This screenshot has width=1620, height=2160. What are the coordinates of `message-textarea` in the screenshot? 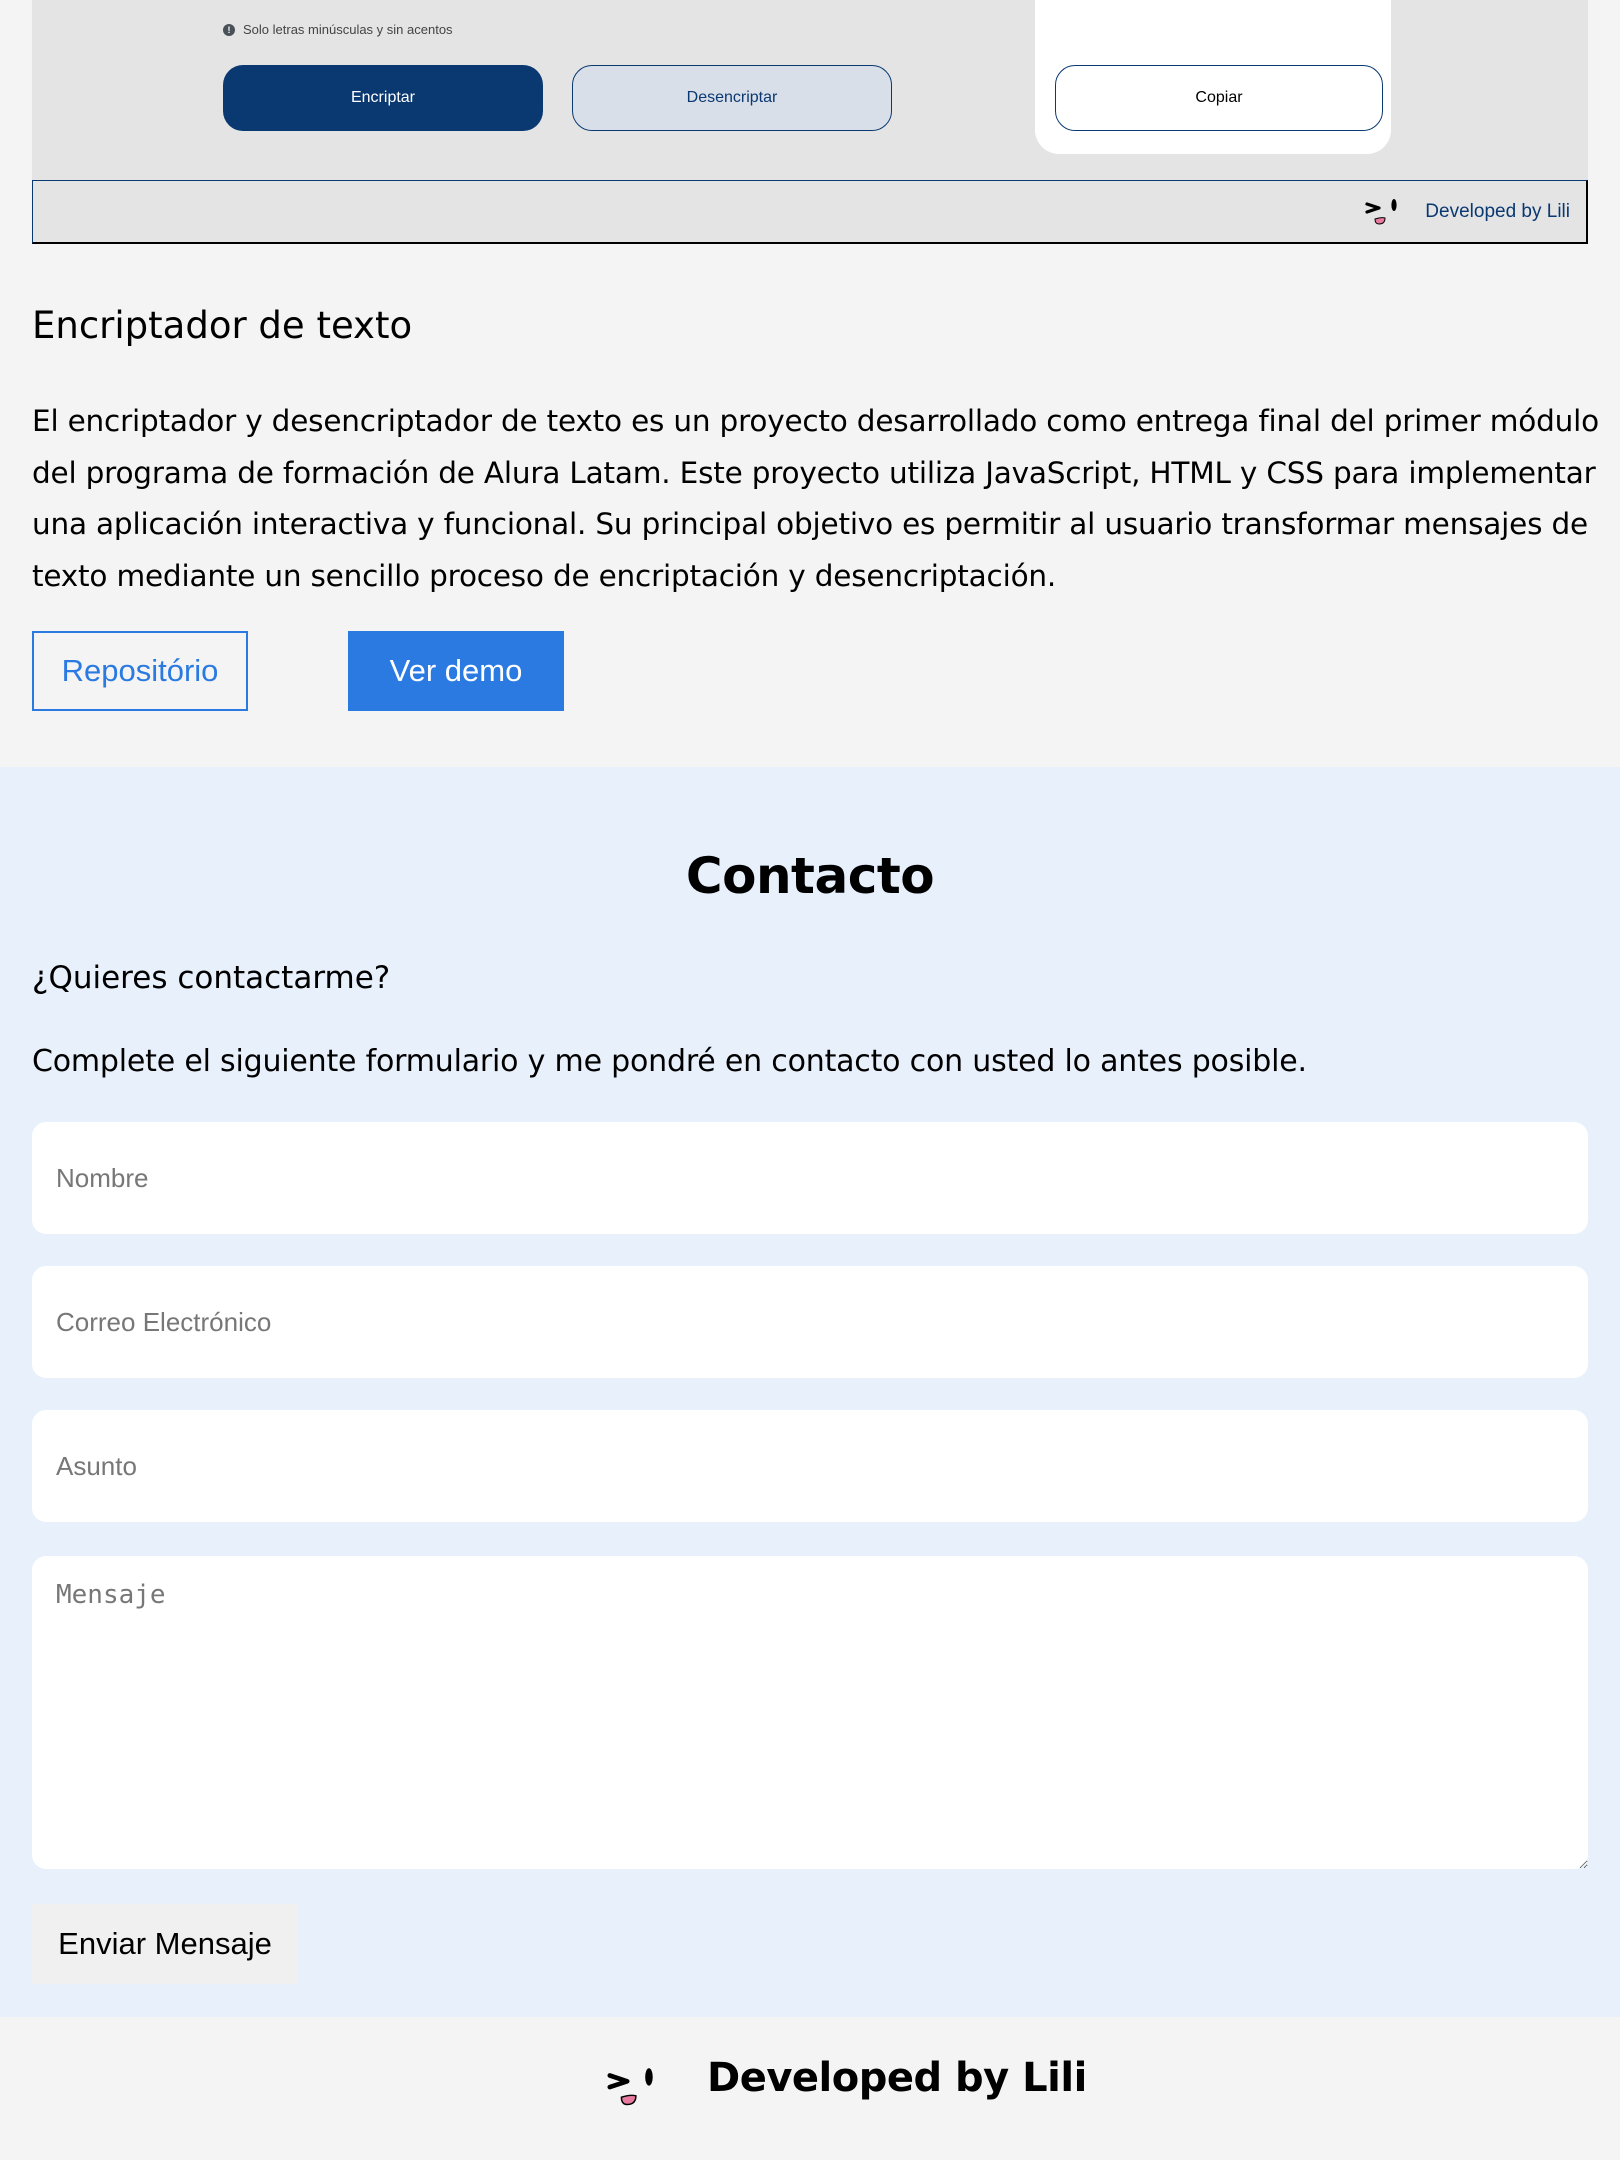 It's located at (810, 1712).